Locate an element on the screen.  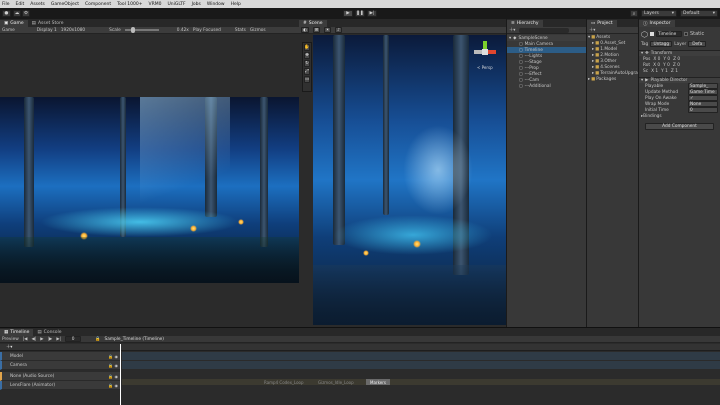
packages-row: ▸ ■ Packages is located at coordinates (612, 79).